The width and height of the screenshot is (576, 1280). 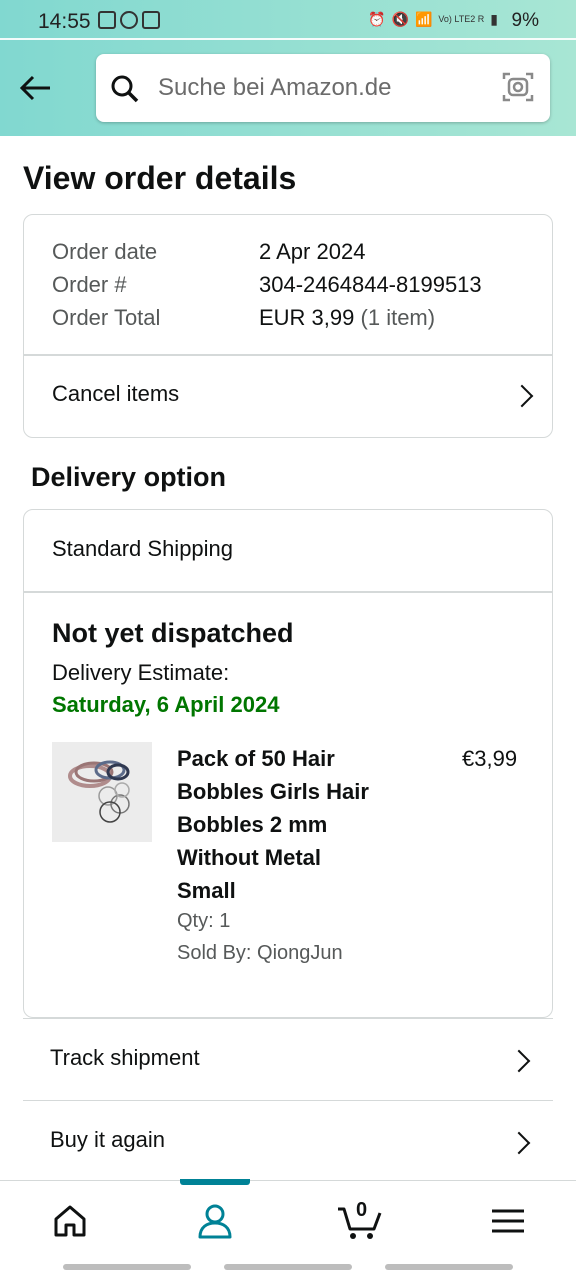 What do you see at coordinates (143, 548) in the screenshot?
I see `shipping-method: Standard Shipping` at bounding box center [143, 548].